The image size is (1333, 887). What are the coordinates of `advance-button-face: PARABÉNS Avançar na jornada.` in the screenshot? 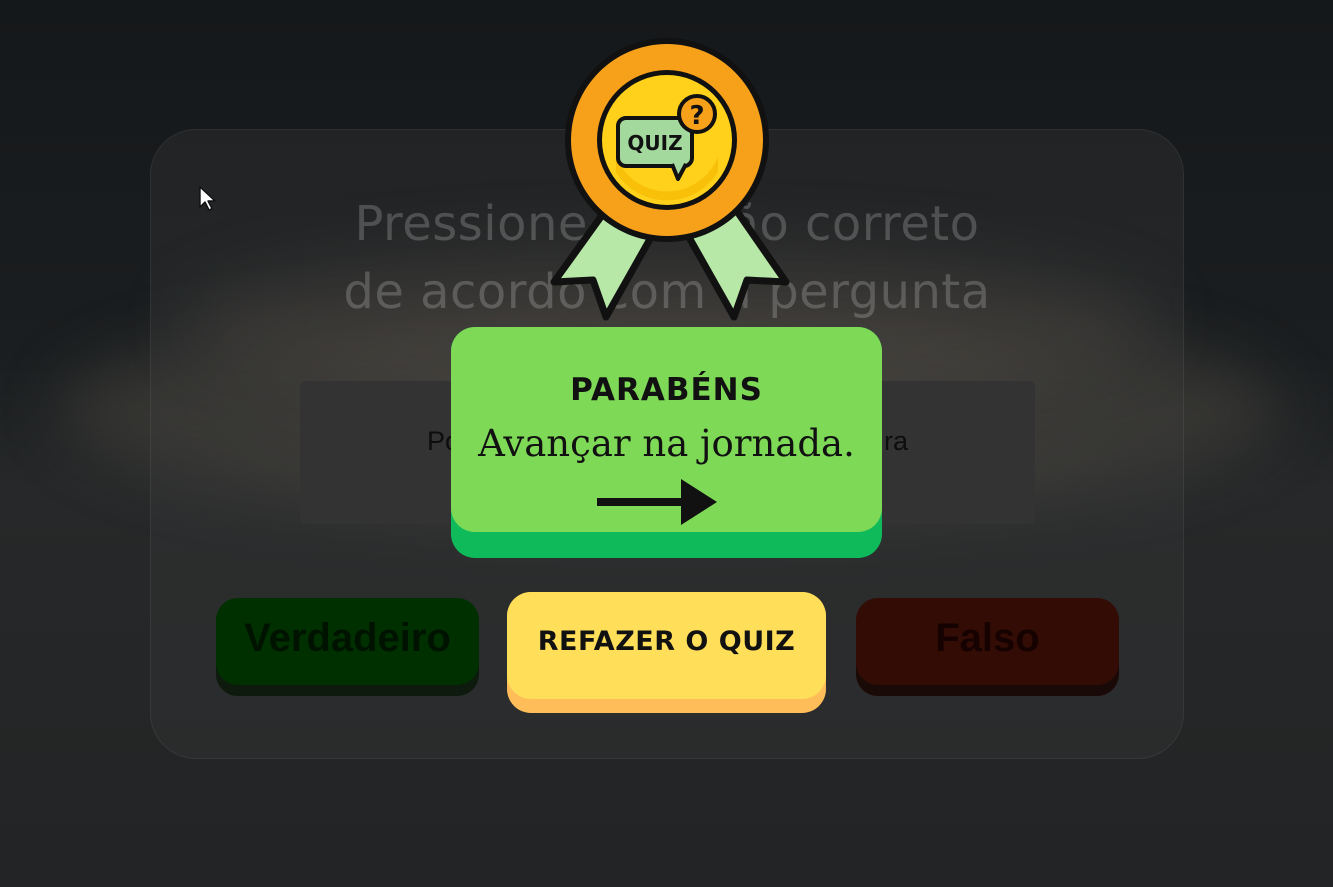 It's located at (666, 429).